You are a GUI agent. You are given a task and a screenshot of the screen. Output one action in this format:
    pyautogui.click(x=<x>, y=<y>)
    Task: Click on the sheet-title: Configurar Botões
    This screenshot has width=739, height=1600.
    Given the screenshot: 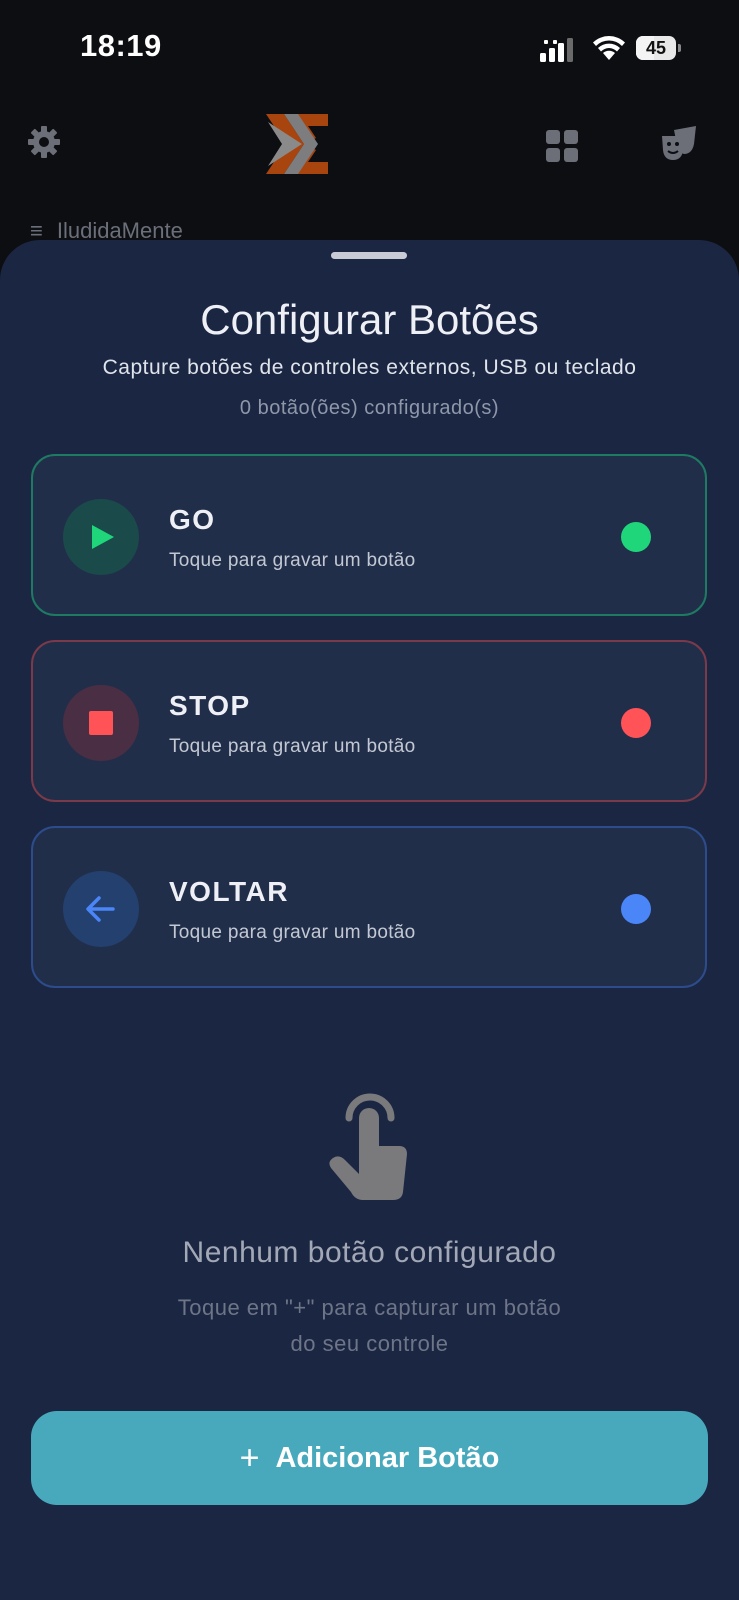 What is the action you would take?
    pyautogui.click(x=369, y=319)
    